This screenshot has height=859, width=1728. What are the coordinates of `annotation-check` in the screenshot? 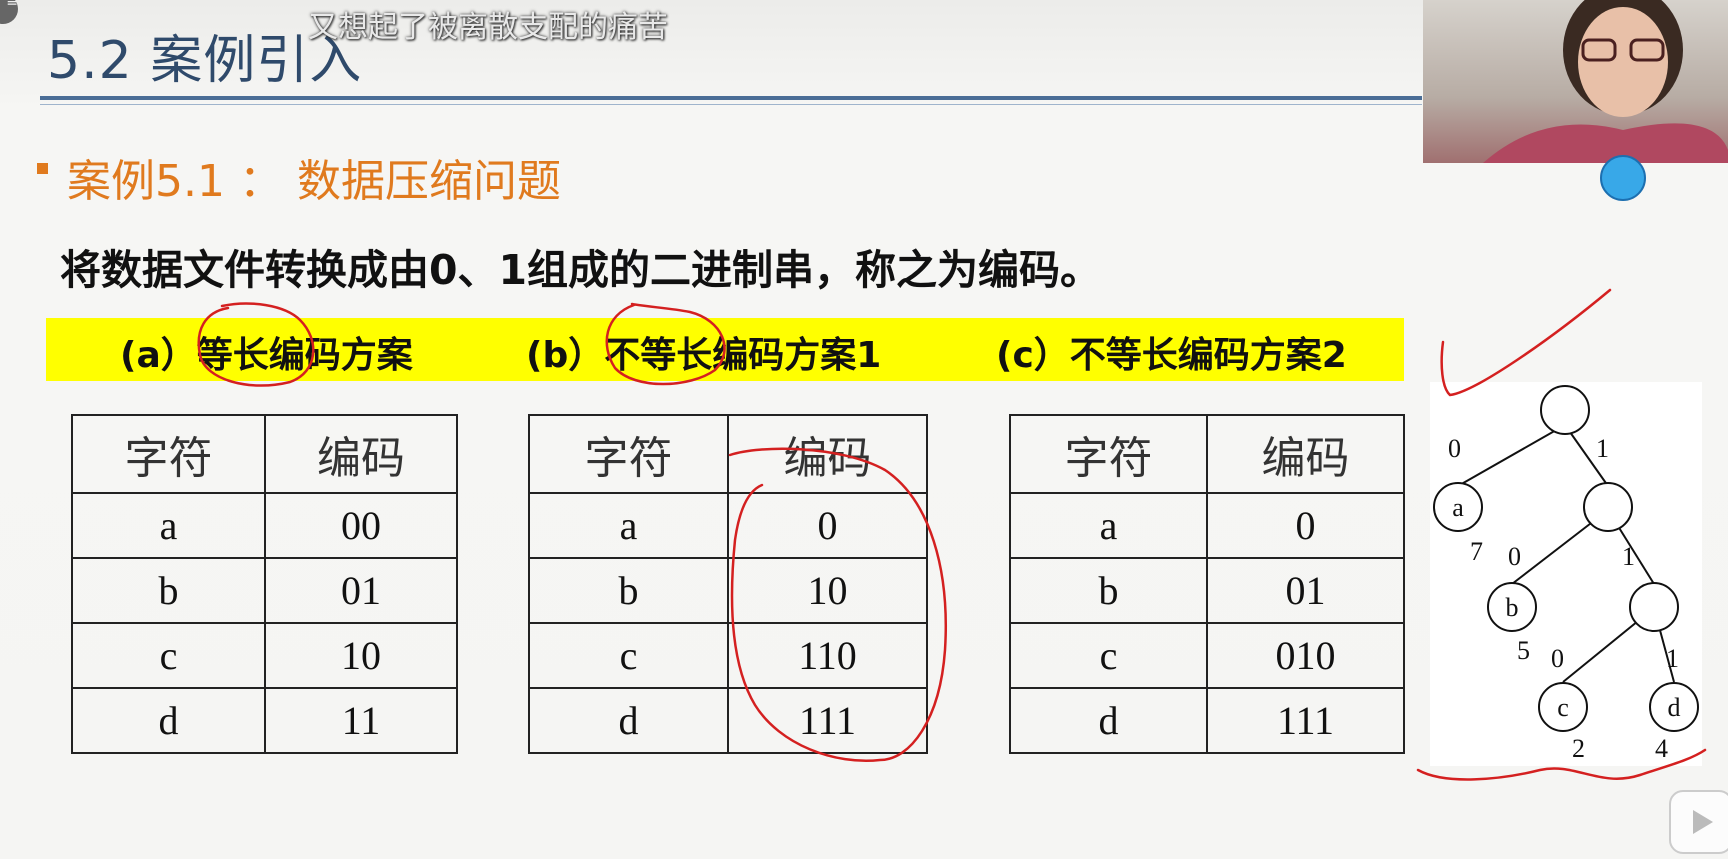 It's located at (1526, 342).